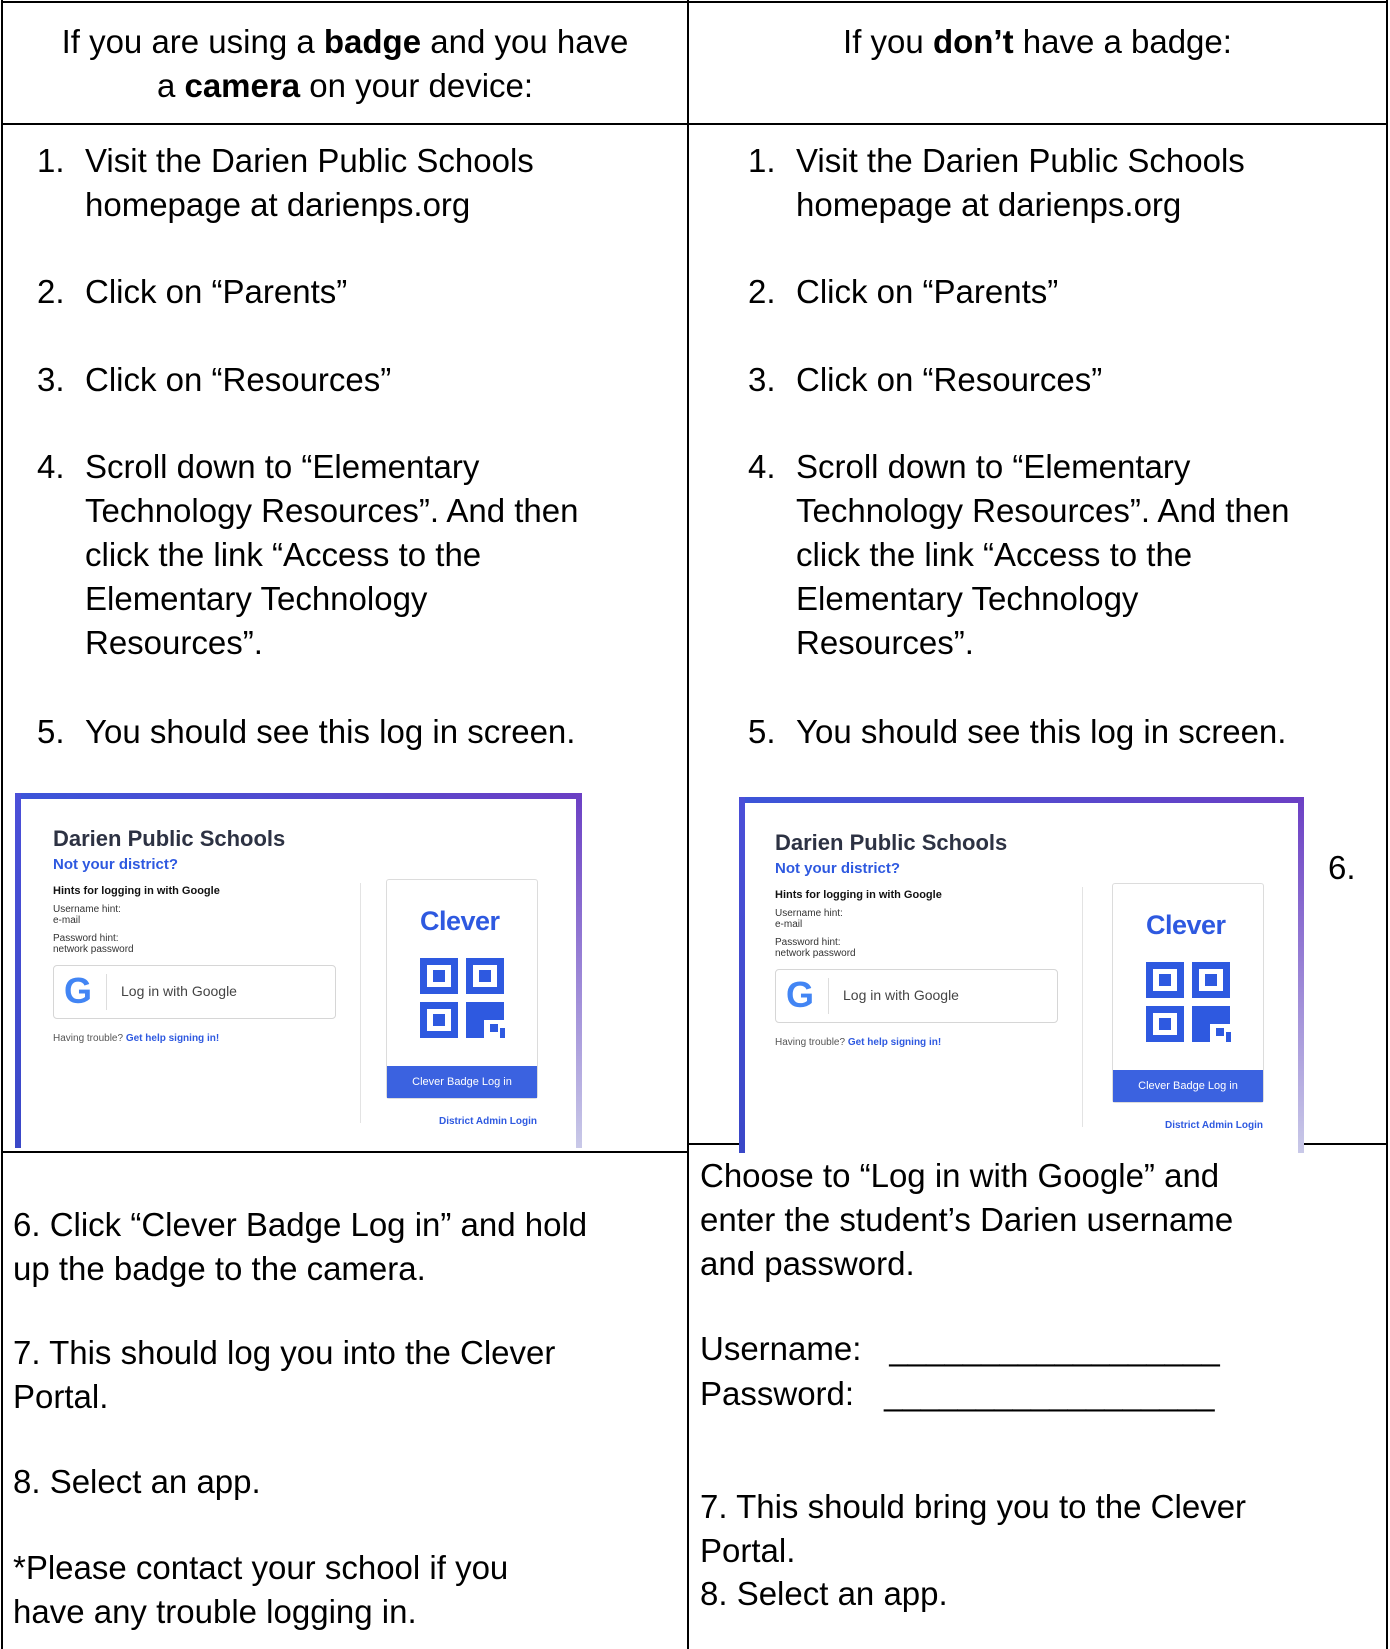  I want to click on image-row-divider-left, so click(344, 1152).